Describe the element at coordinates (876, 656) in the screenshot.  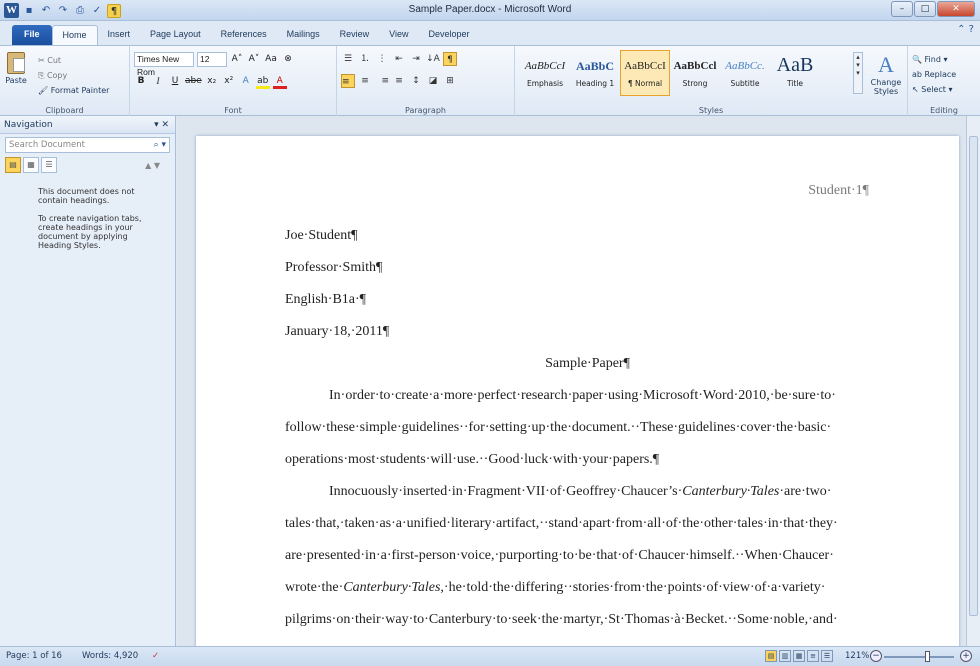
I see `zoom-out-button: −` at that location.